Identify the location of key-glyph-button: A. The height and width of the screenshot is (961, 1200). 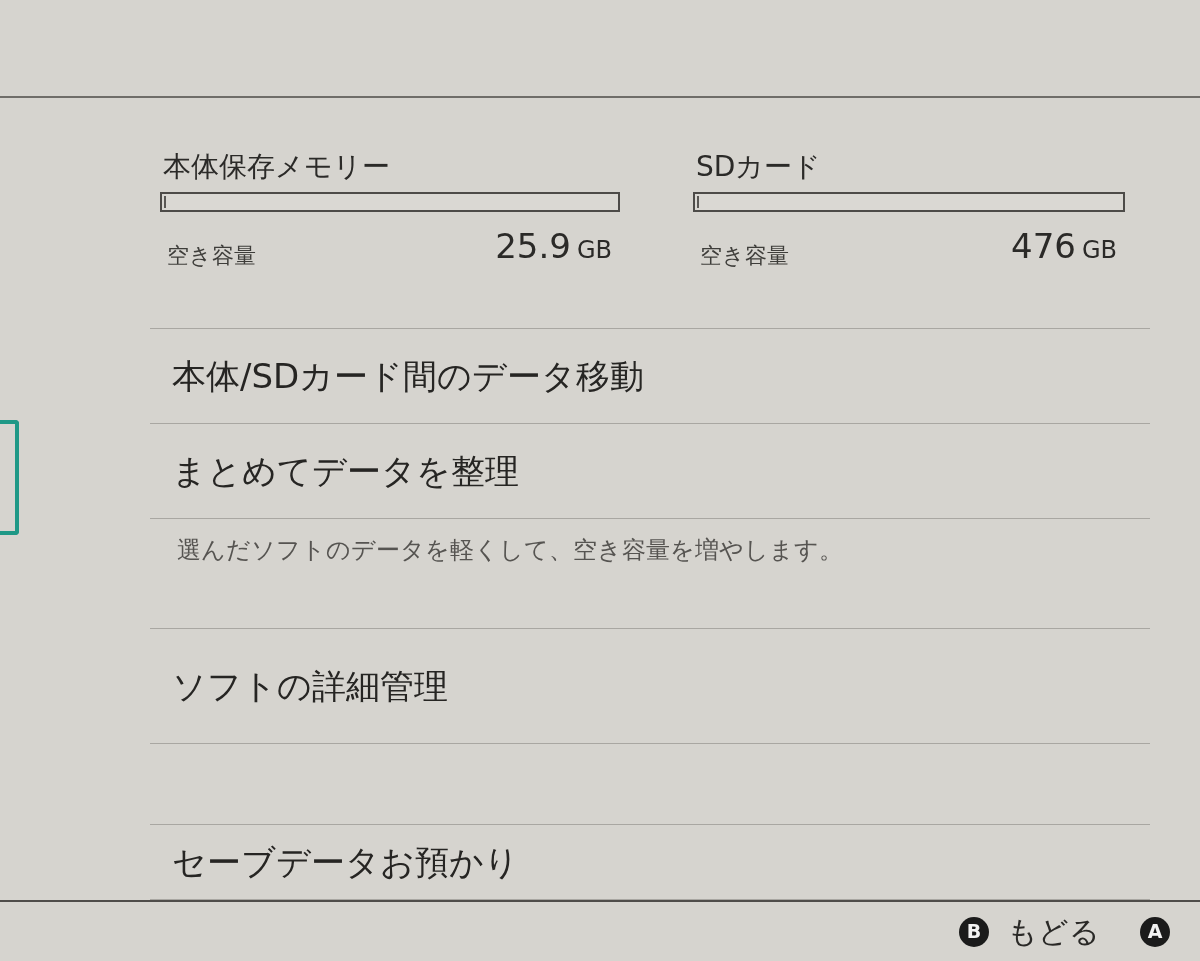
(1155, 931).